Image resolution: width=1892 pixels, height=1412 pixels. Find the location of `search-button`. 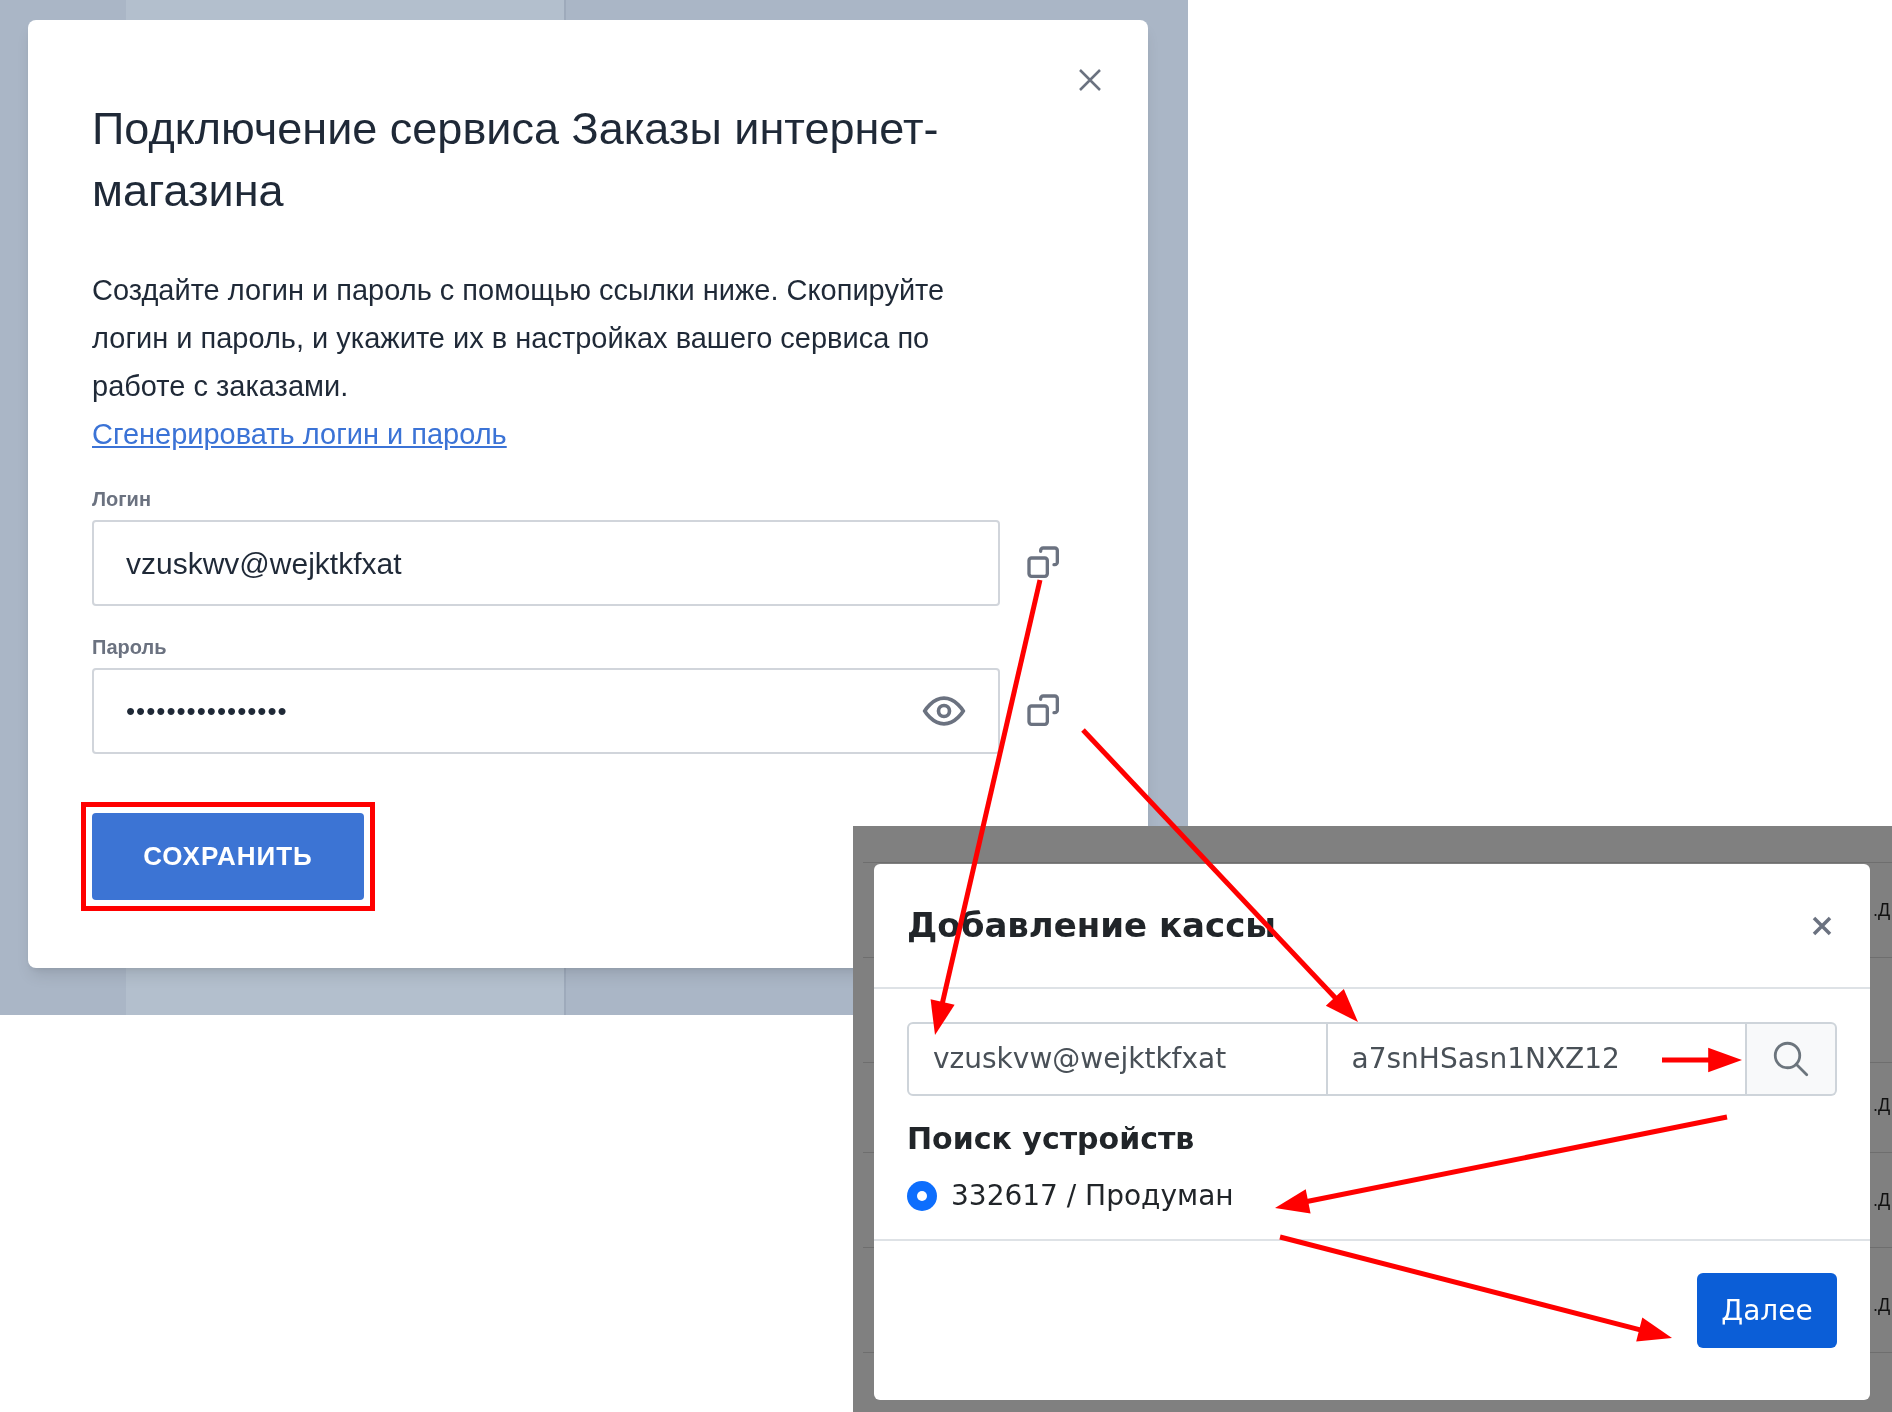

search-button is located at coordinates (1792, 1059).